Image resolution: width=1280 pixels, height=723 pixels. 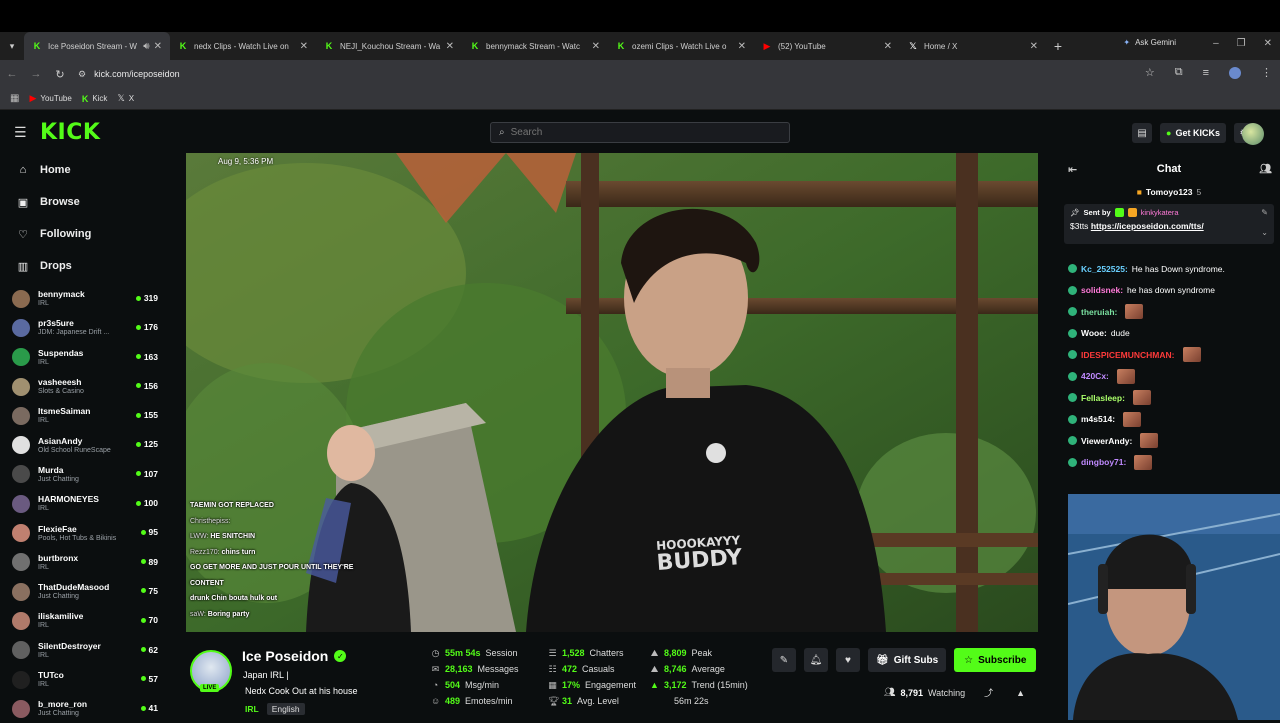 I want to click on close-window-icon: ✕, so click(x=1268, y=43).